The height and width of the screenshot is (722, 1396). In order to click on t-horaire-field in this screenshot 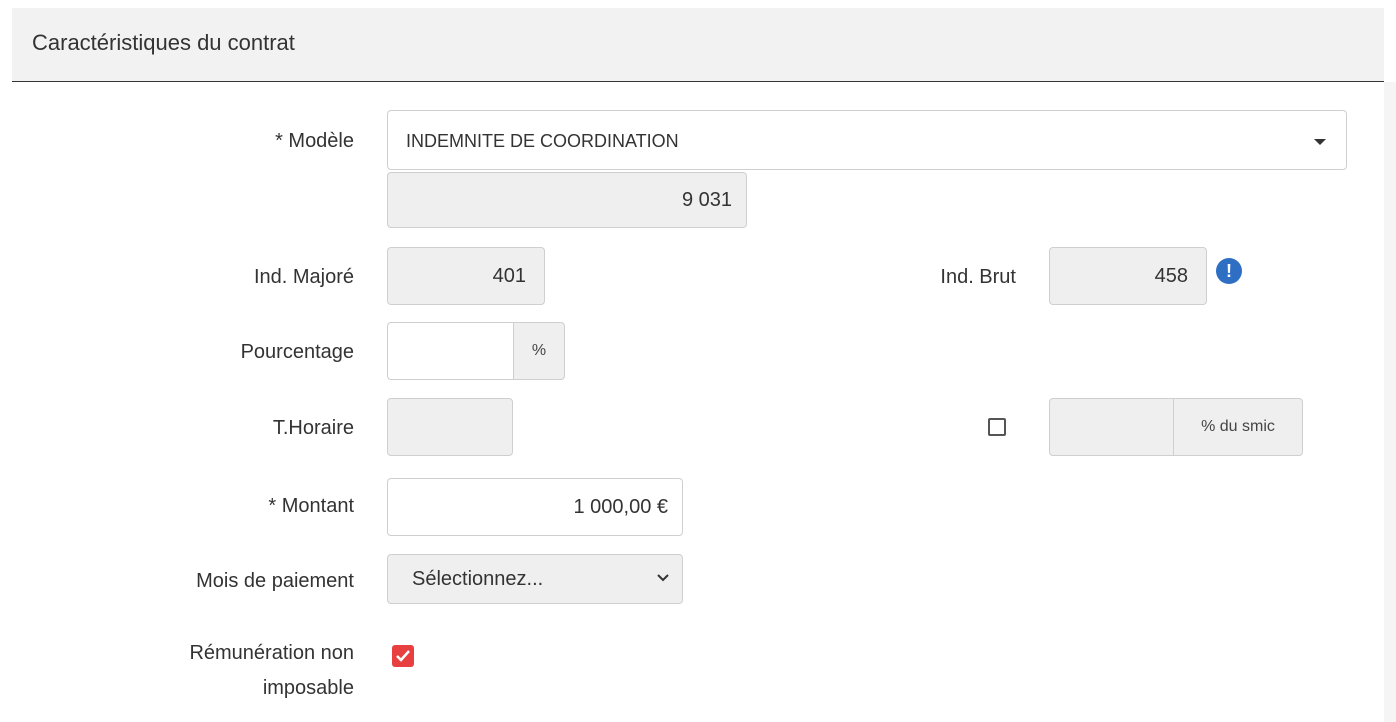, I will do `click(450, 427)`.